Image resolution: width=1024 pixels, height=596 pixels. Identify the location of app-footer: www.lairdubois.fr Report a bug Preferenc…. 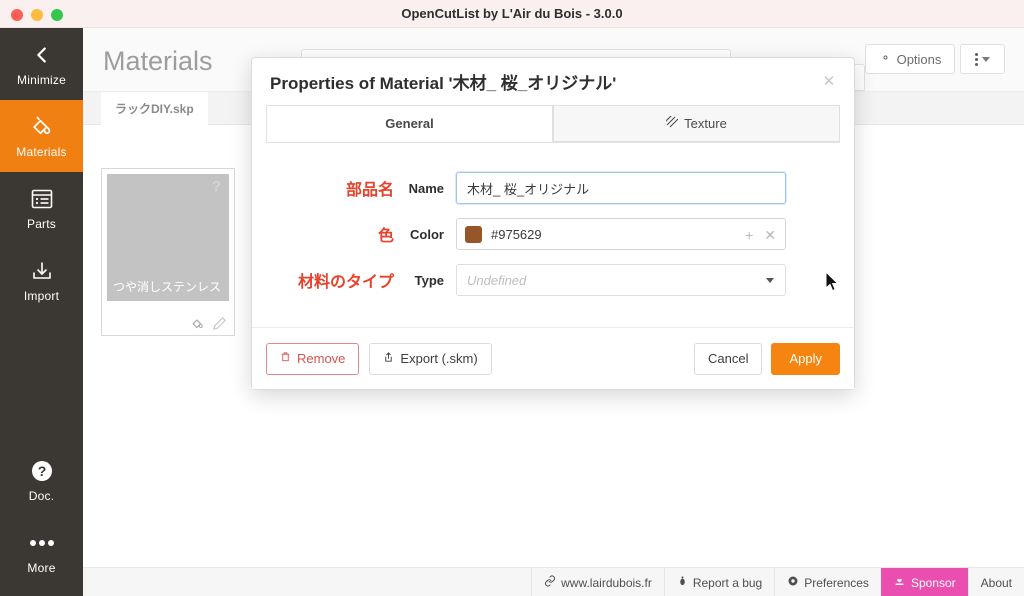
(553, 581).